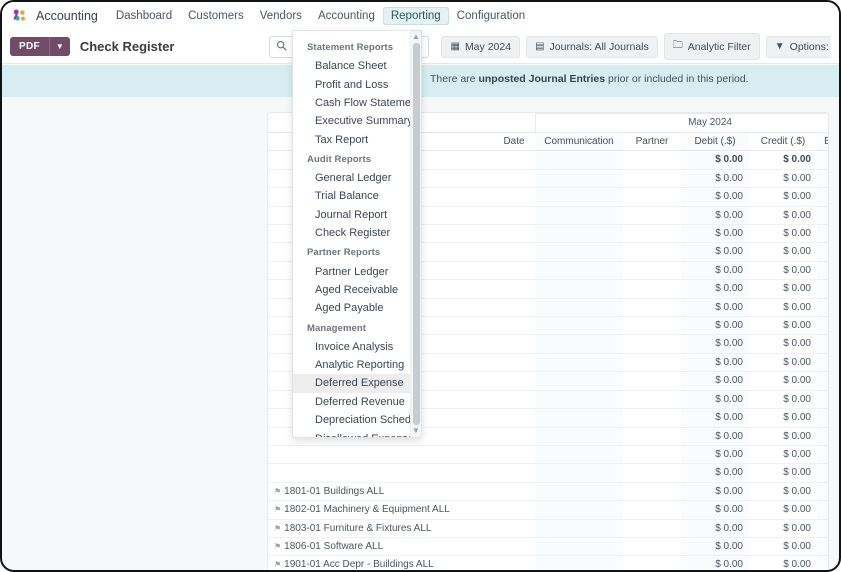 The width and height of the screenshot is (841, 572). Describe the element at coordinates (281, 16) in the screenshot. I see `nav-item-vendors: Vendors` at that location.